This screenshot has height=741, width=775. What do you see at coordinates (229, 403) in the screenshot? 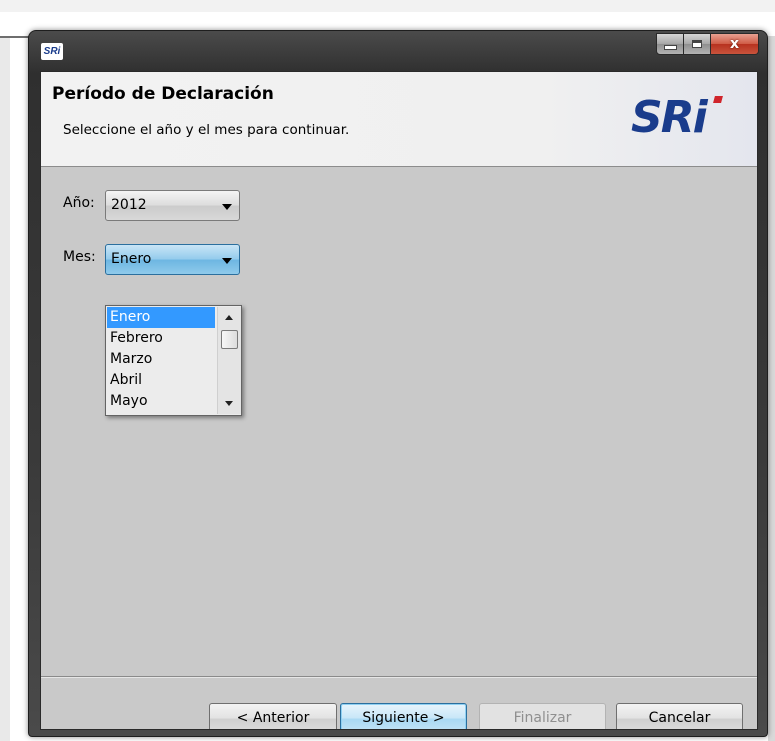
I see `scroll-down-icon` at bounding box center [229, 403].